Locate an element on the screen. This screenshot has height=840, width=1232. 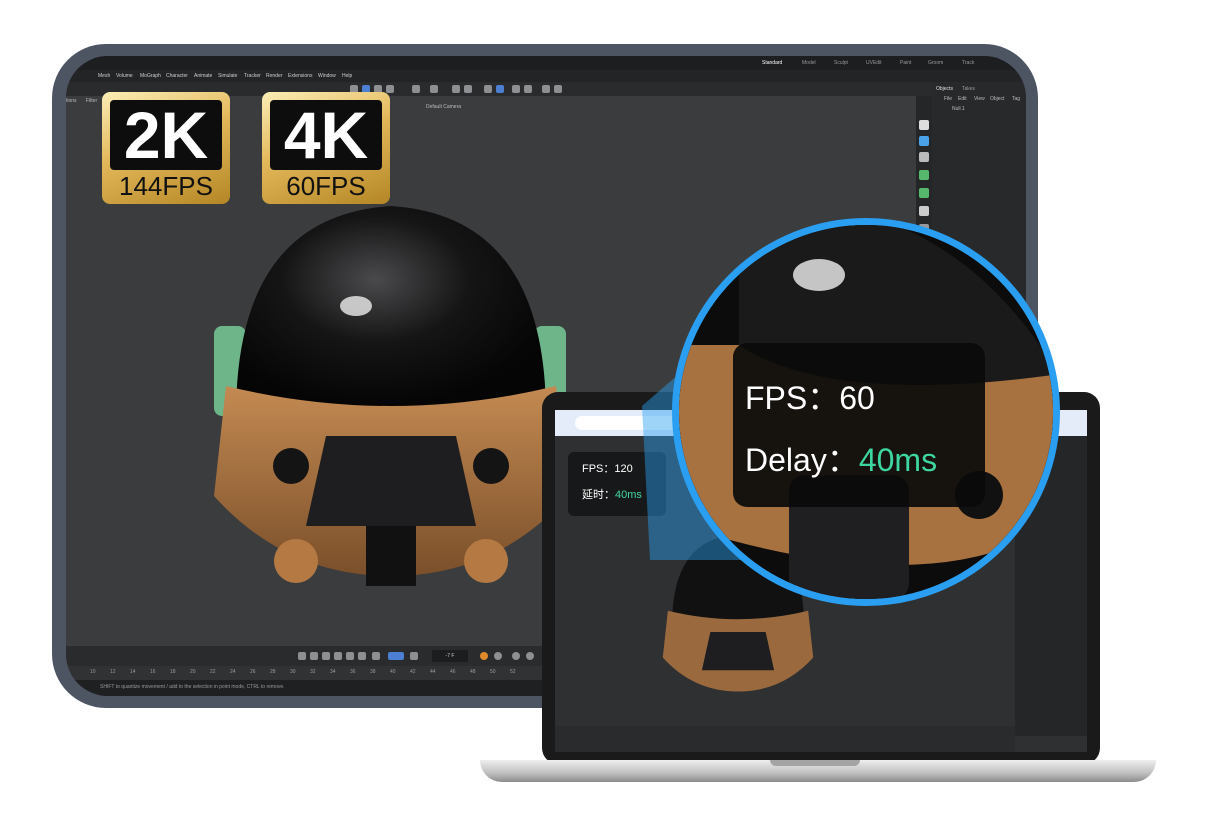
magnifier: FPS：60 Delay：40ms is located at coordinates (866, 412).